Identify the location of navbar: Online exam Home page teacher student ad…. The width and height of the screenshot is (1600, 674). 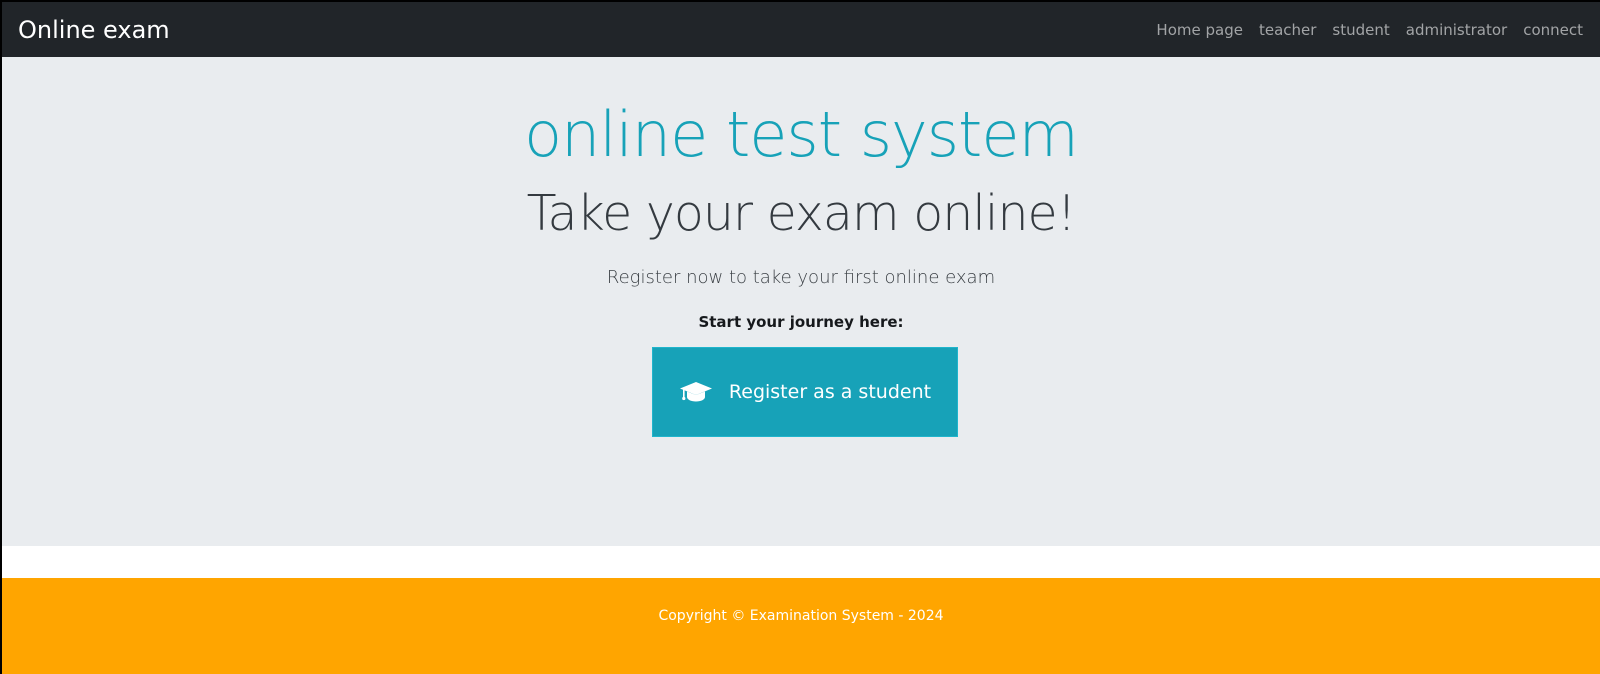
(801, 29).